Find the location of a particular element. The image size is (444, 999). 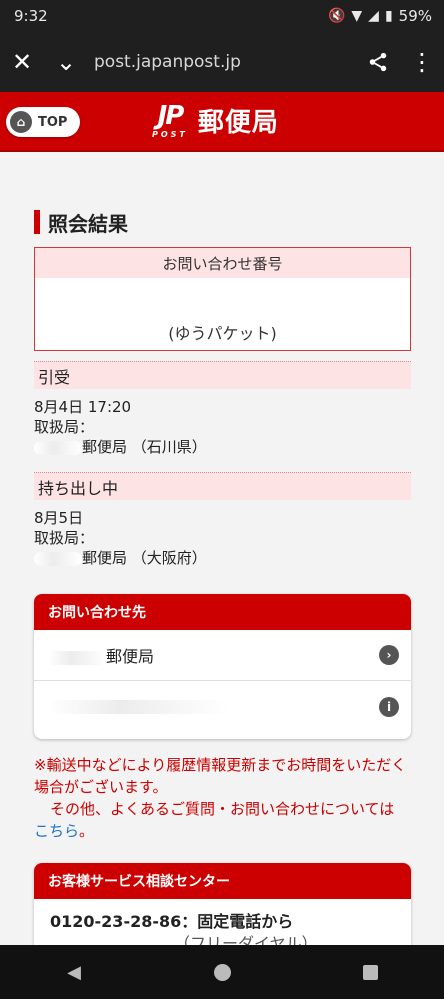

event-out-for-delivery: 持ち出し中 8月5日 取扱局： 郵便局 （大阪府） is located at coordinates (222, 520).